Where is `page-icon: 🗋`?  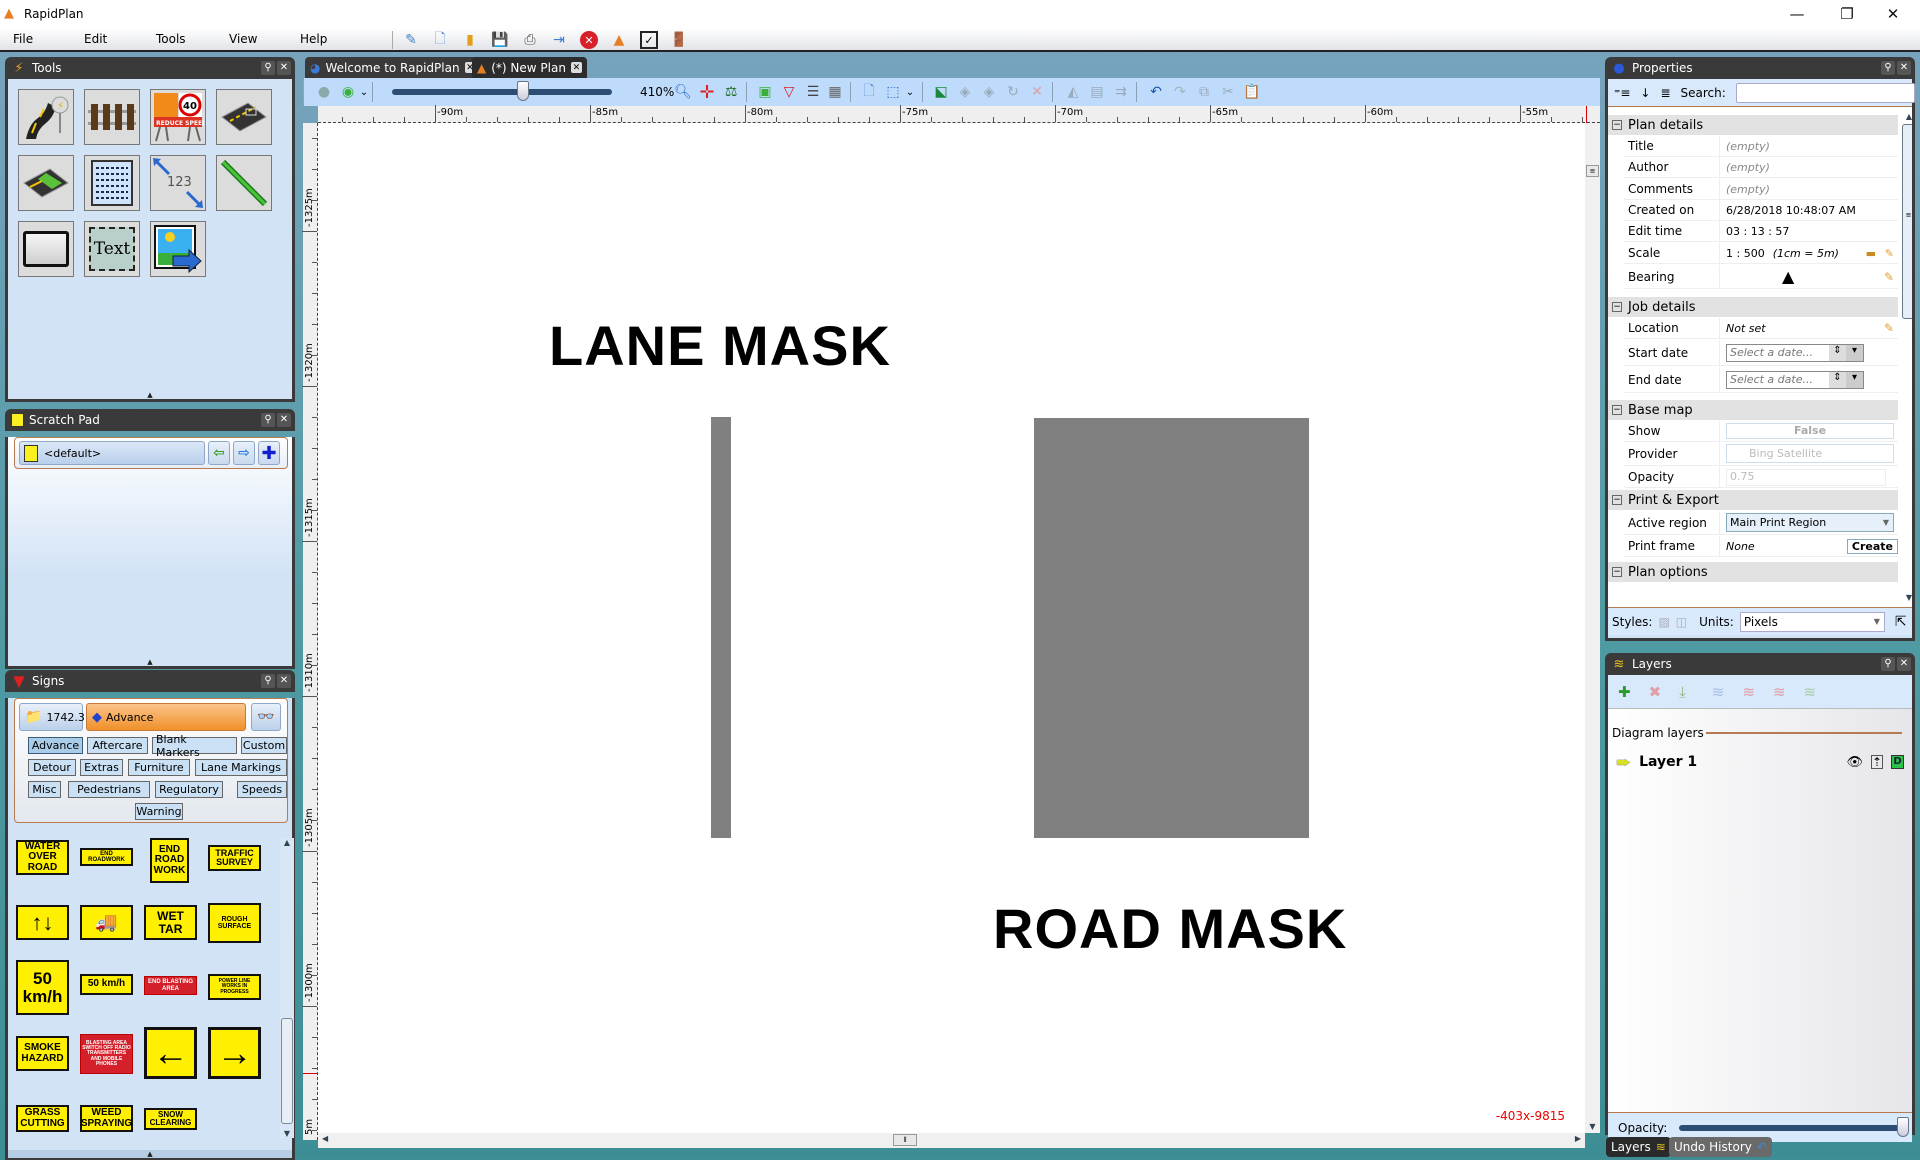
page-icon: 🗋 is located at coordinates (869, 92).